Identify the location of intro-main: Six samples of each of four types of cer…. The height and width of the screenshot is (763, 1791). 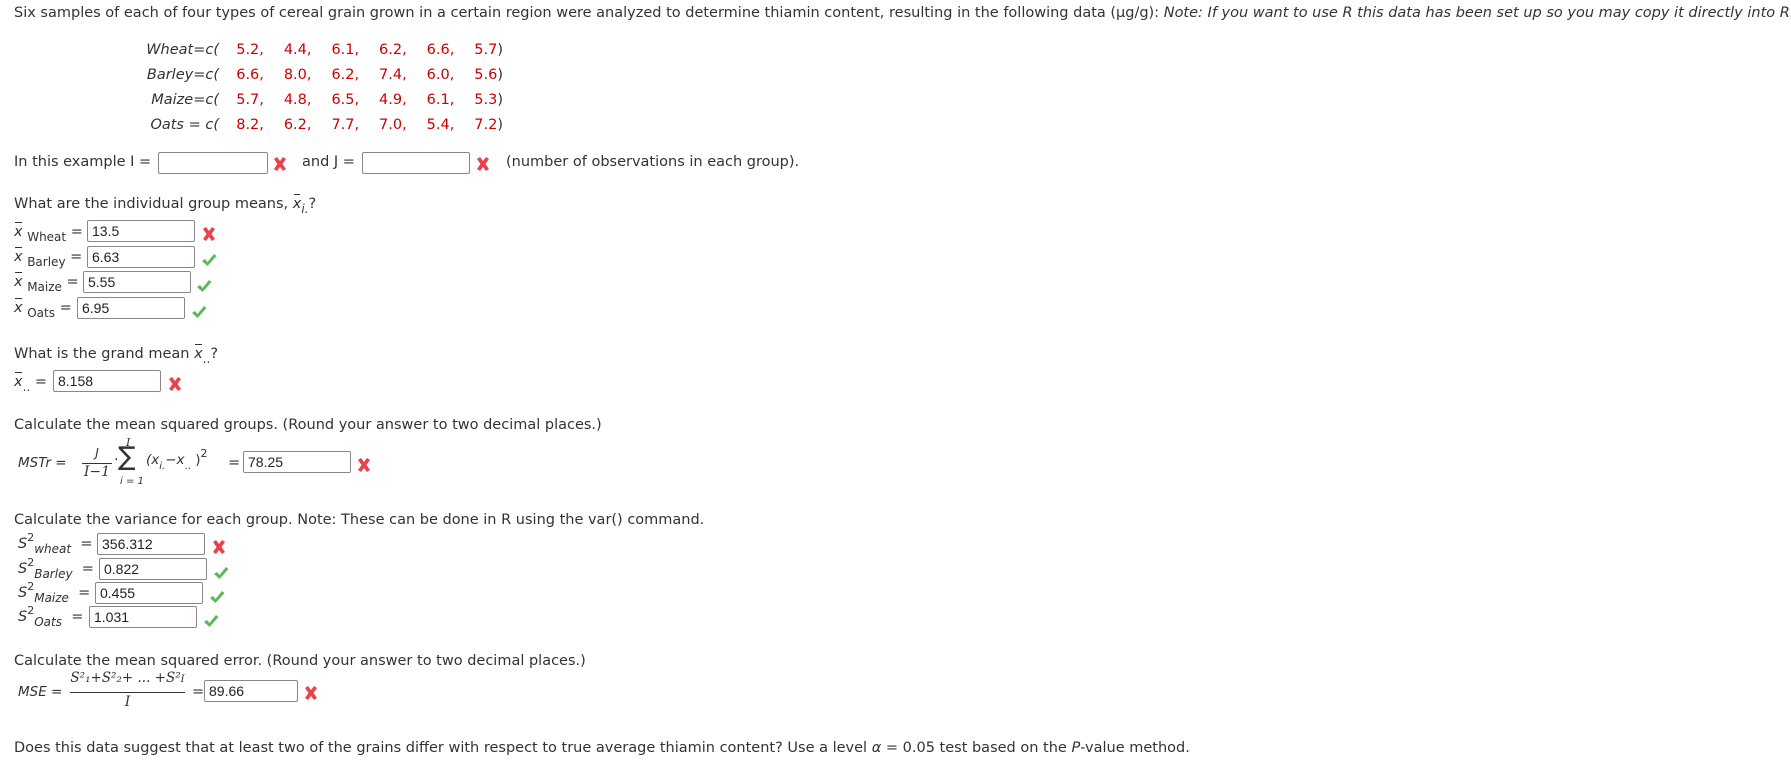
(587, 13).